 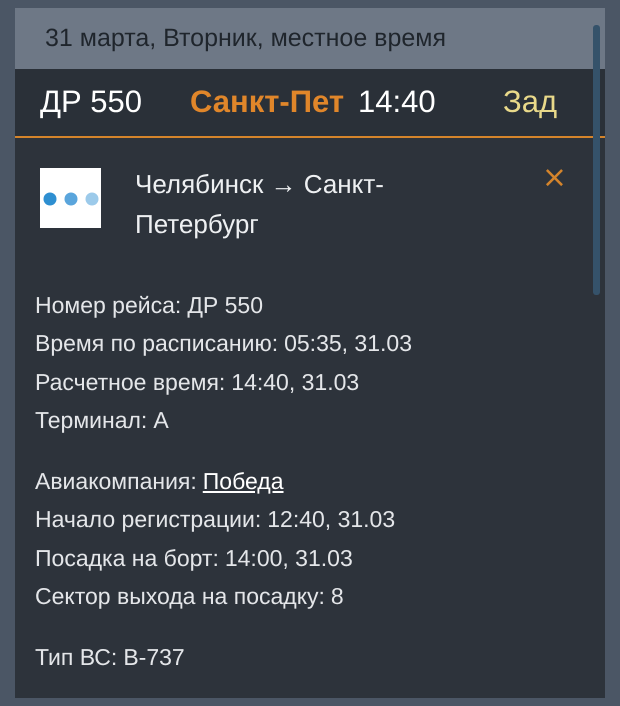 What do you see at coordinates (397, 102) in the screenshot?
I see `flight-time: 14:40` at bounding box center [397, 102].